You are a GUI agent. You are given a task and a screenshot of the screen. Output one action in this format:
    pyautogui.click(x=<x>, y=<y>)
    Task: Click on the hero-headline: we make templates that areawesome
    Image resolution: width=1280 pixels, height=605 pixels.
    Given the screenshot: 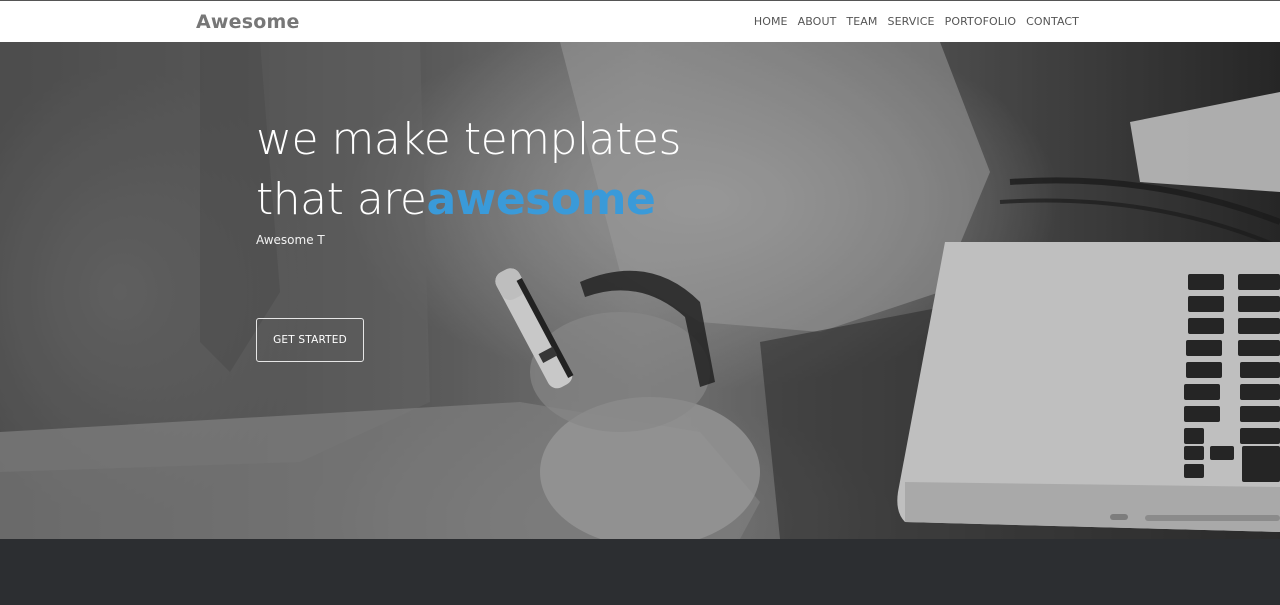 What is the action you would take?
    pyautogui.click(x=468, y=170)
    